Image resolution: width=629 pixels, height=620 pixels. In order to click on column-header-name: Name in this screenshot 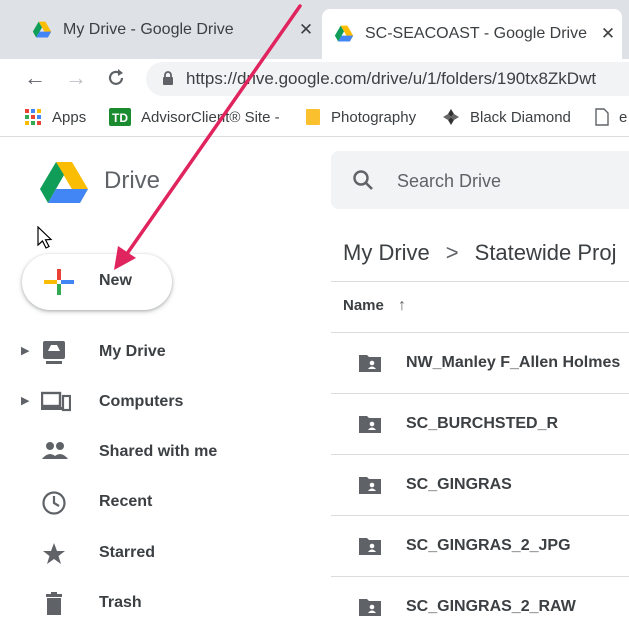, I will do `click(363, 305)`.